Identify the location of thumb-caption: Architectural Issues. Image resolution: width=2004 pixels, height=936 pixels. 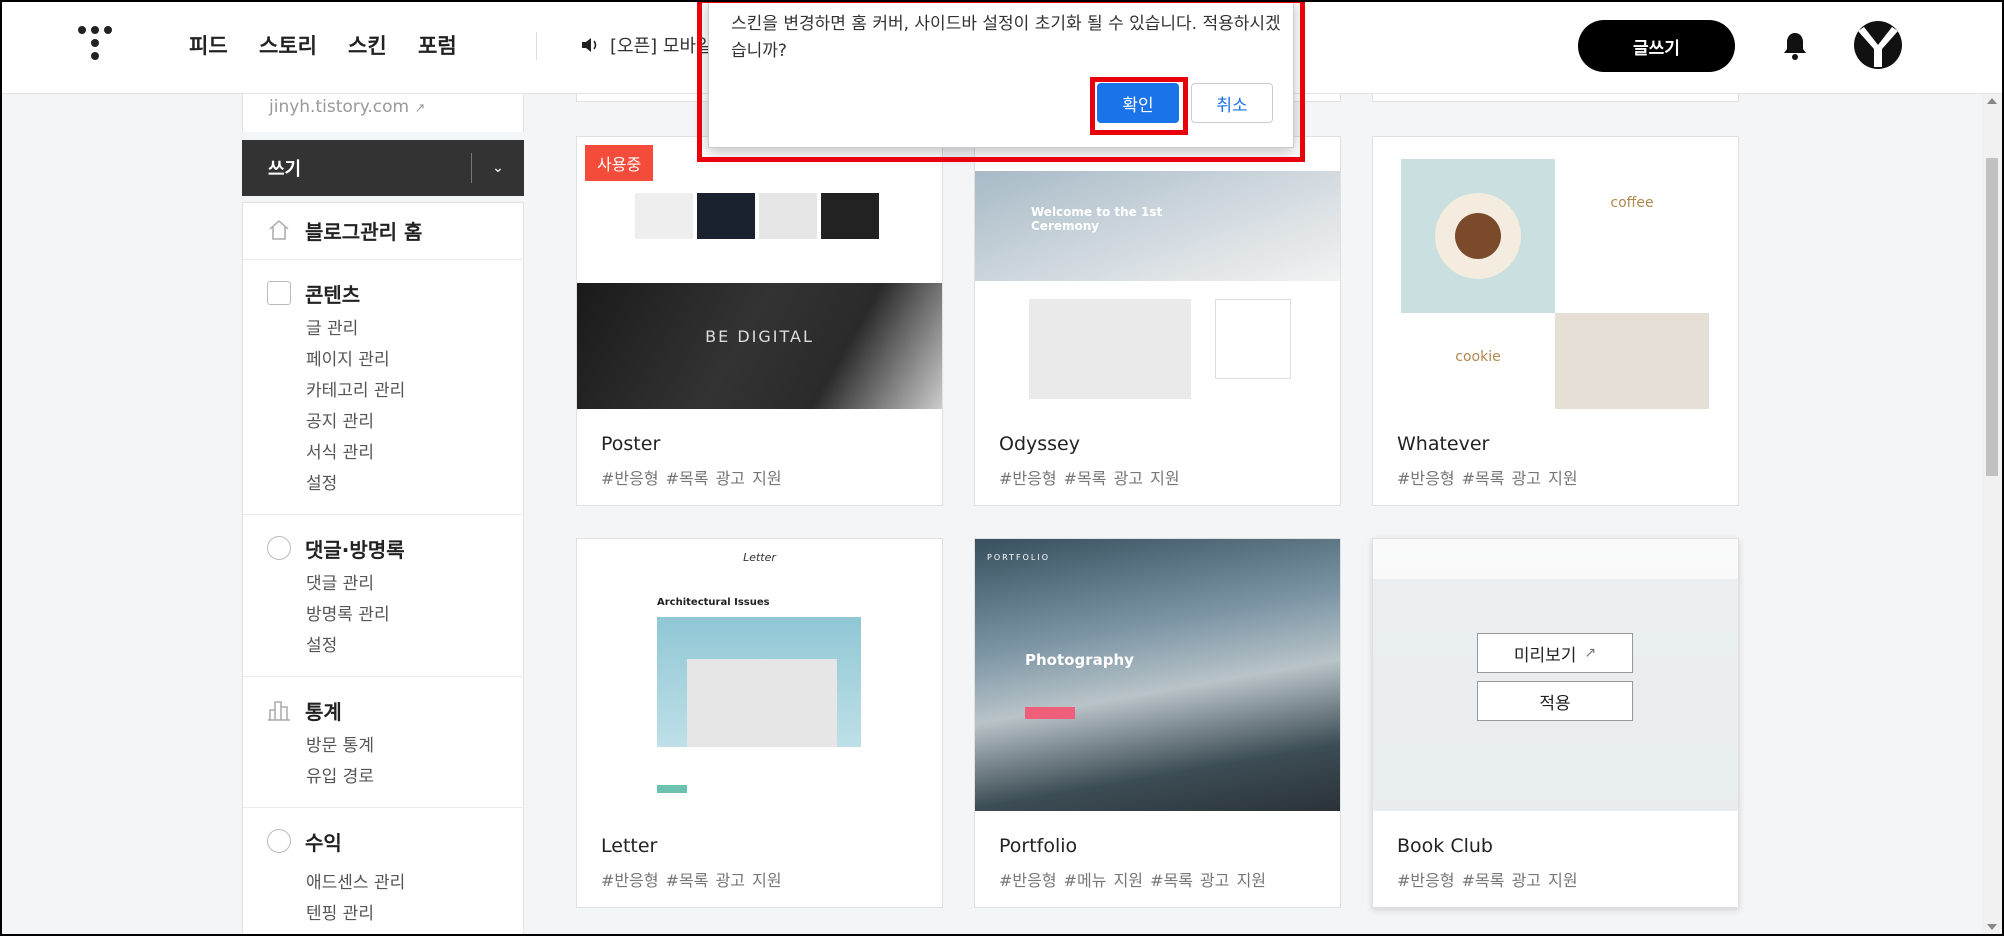
(713, 602).